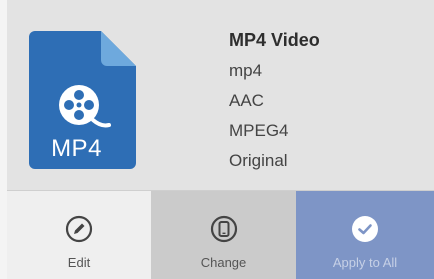 This screenshot has width=434, height=279. I want to click on container-value: mp4, so click(246, 70).